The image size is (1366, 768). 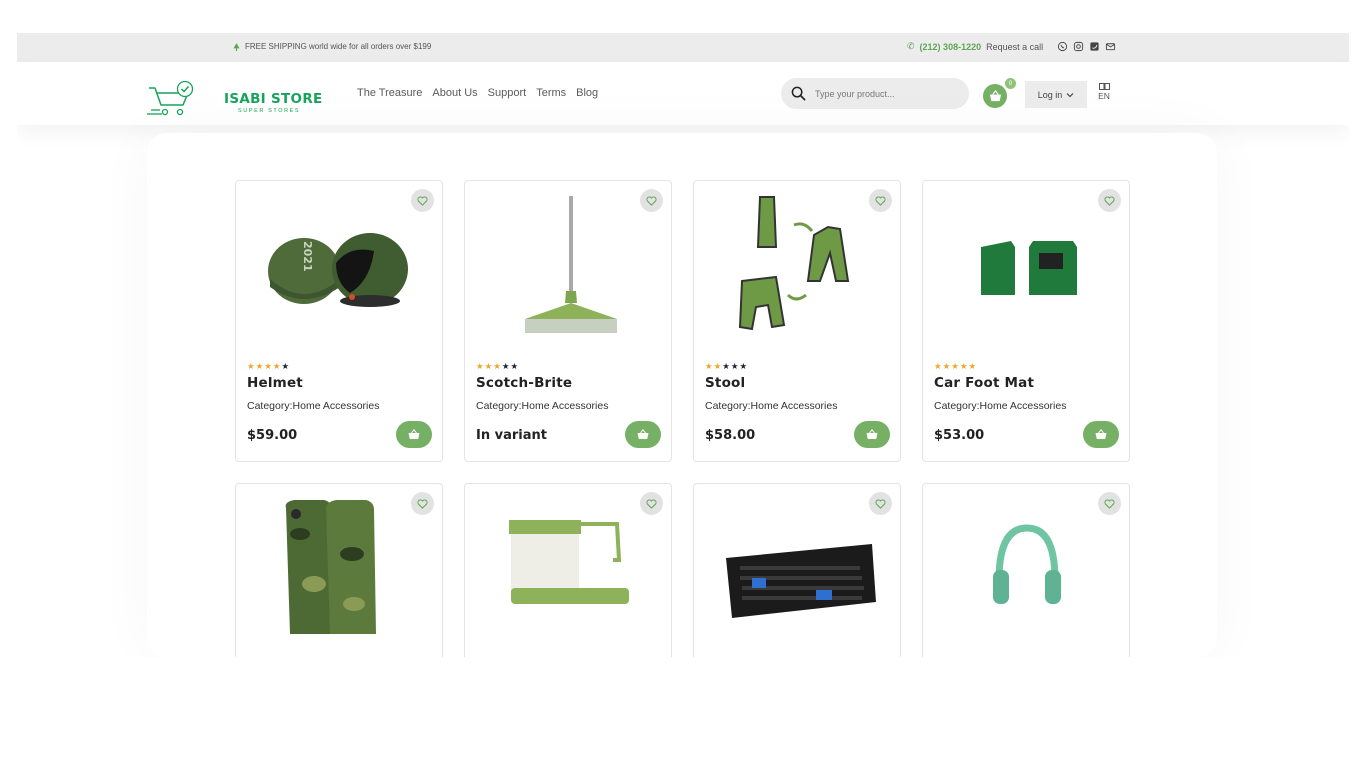 What do you see at coordinates (551, 93) in the screenshot?
I see `nav-item-terms: Terms` at bounding box center [551, 93].